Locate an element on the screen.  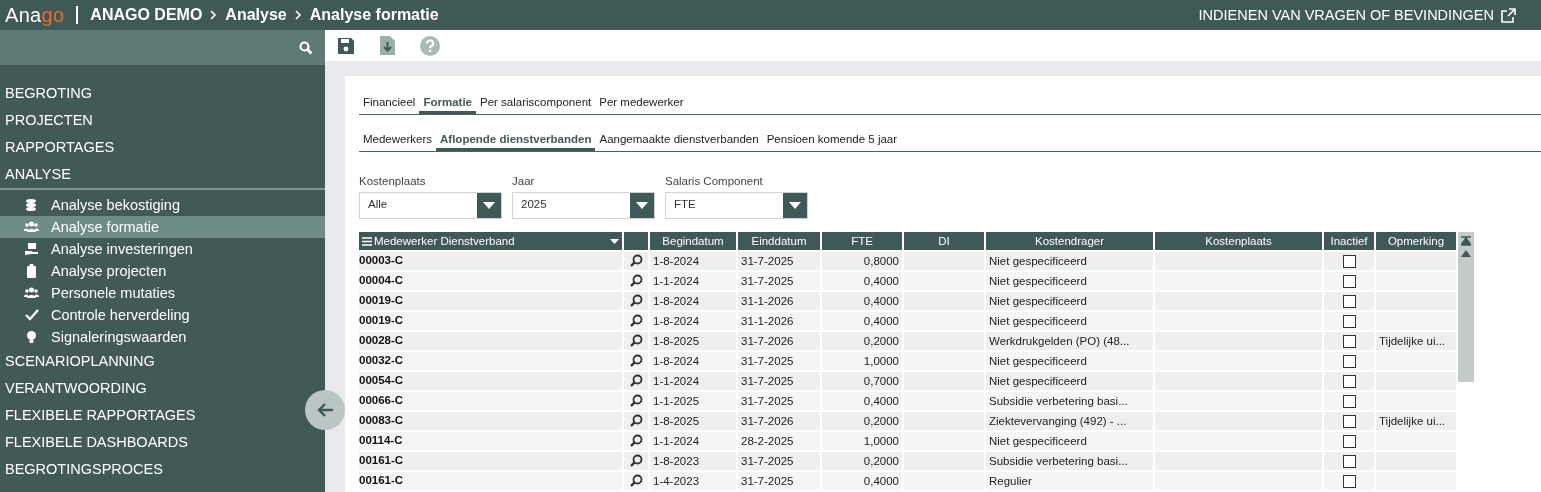
table-cell-text: 00161-C is located at coordinates (382, 480).